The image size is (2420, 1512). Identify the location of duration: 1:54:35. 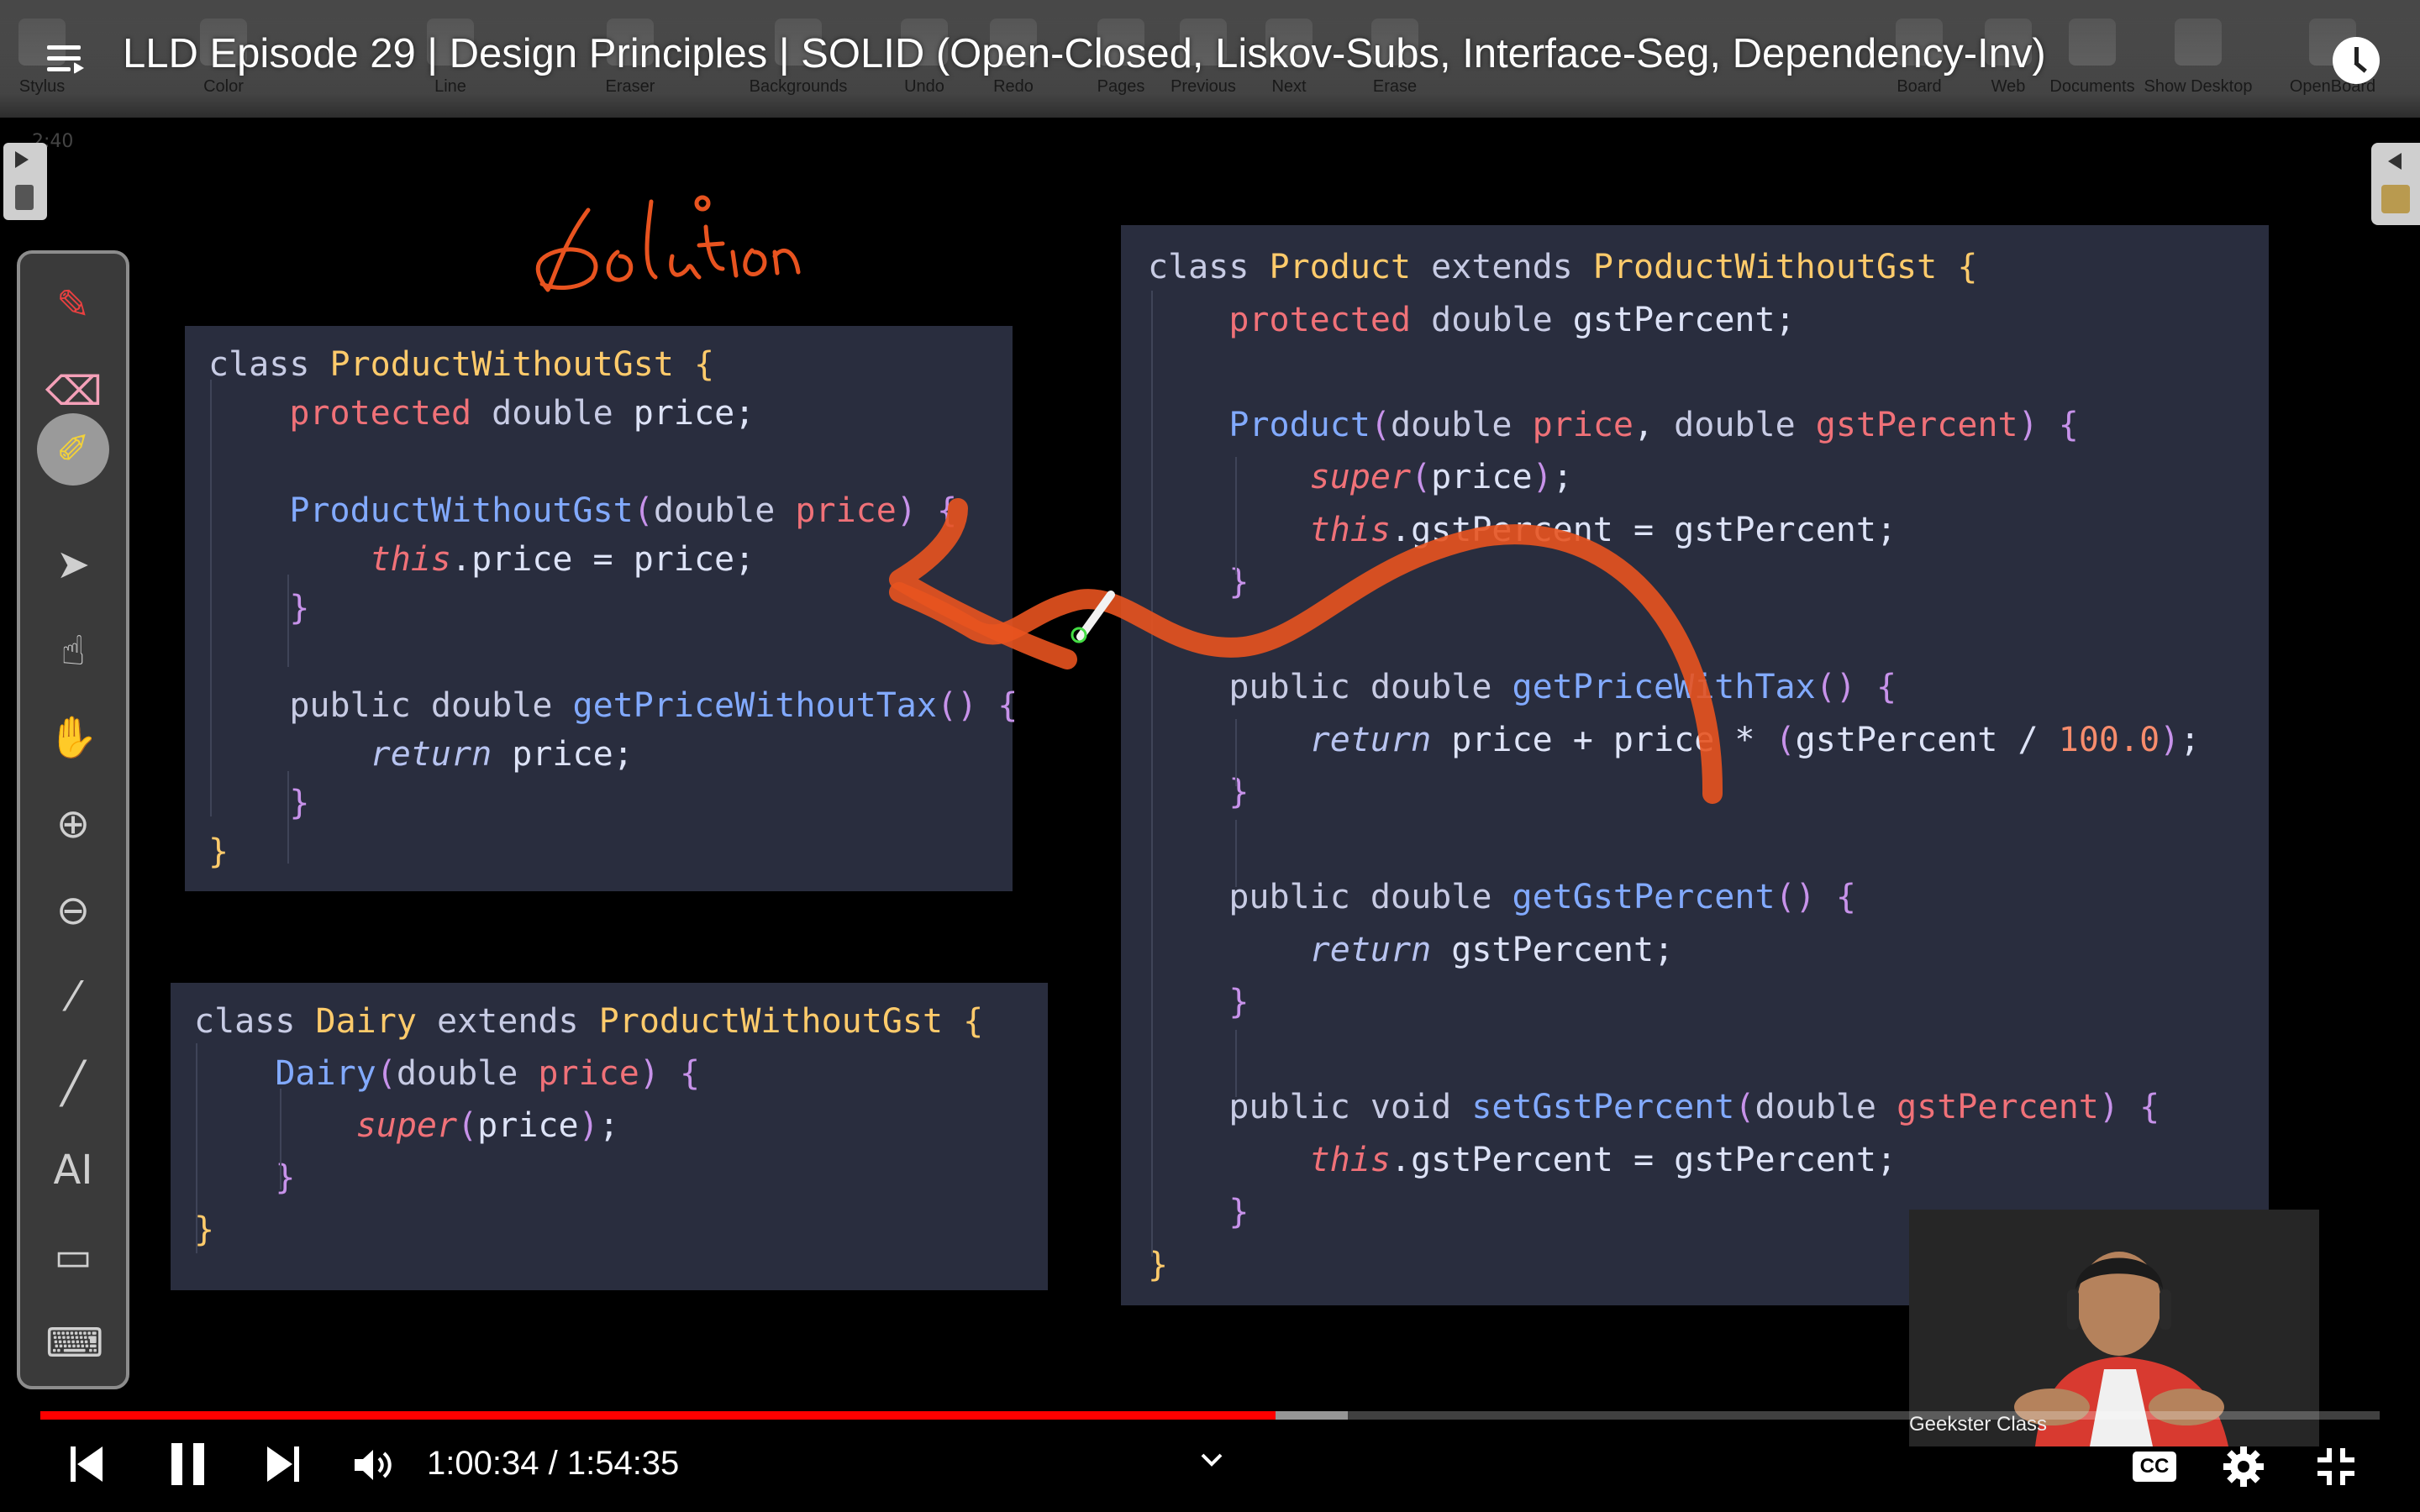
(623, 1463).